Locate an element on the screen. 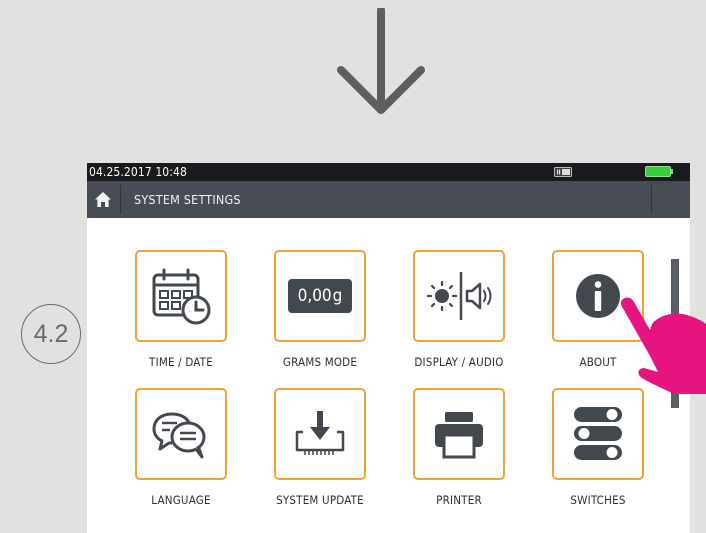 This screenshot has width=706, height=533. speech-bubbles-icon is located at coordinates (179, 435).